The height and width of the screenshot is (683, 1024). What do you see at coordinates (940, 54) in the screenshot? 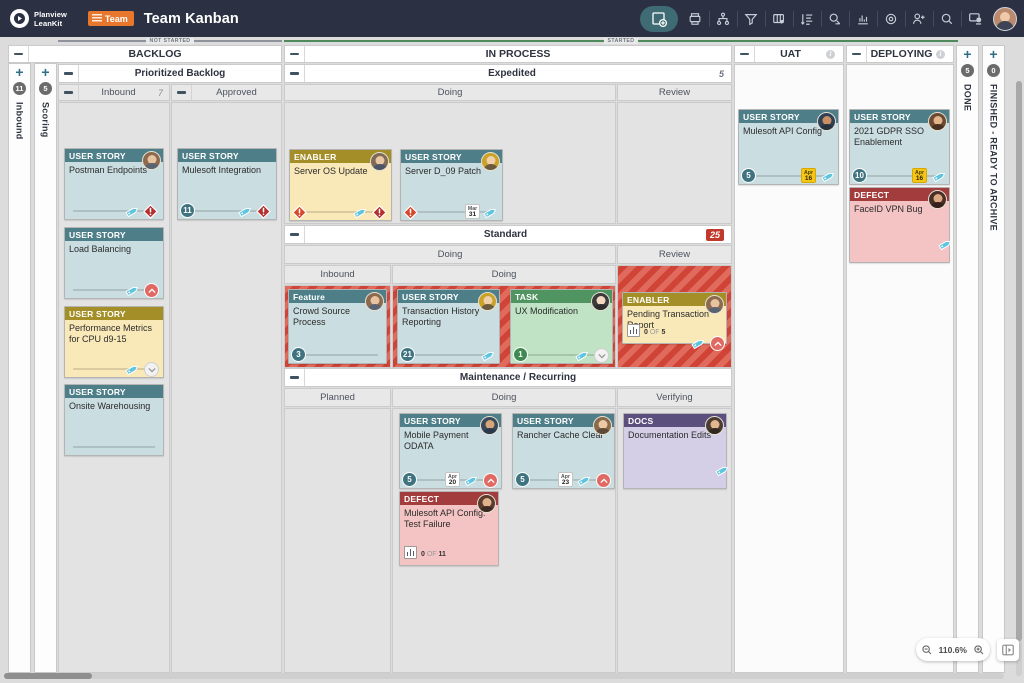
I see `info-icon: i` at bounding box center [940, 54].